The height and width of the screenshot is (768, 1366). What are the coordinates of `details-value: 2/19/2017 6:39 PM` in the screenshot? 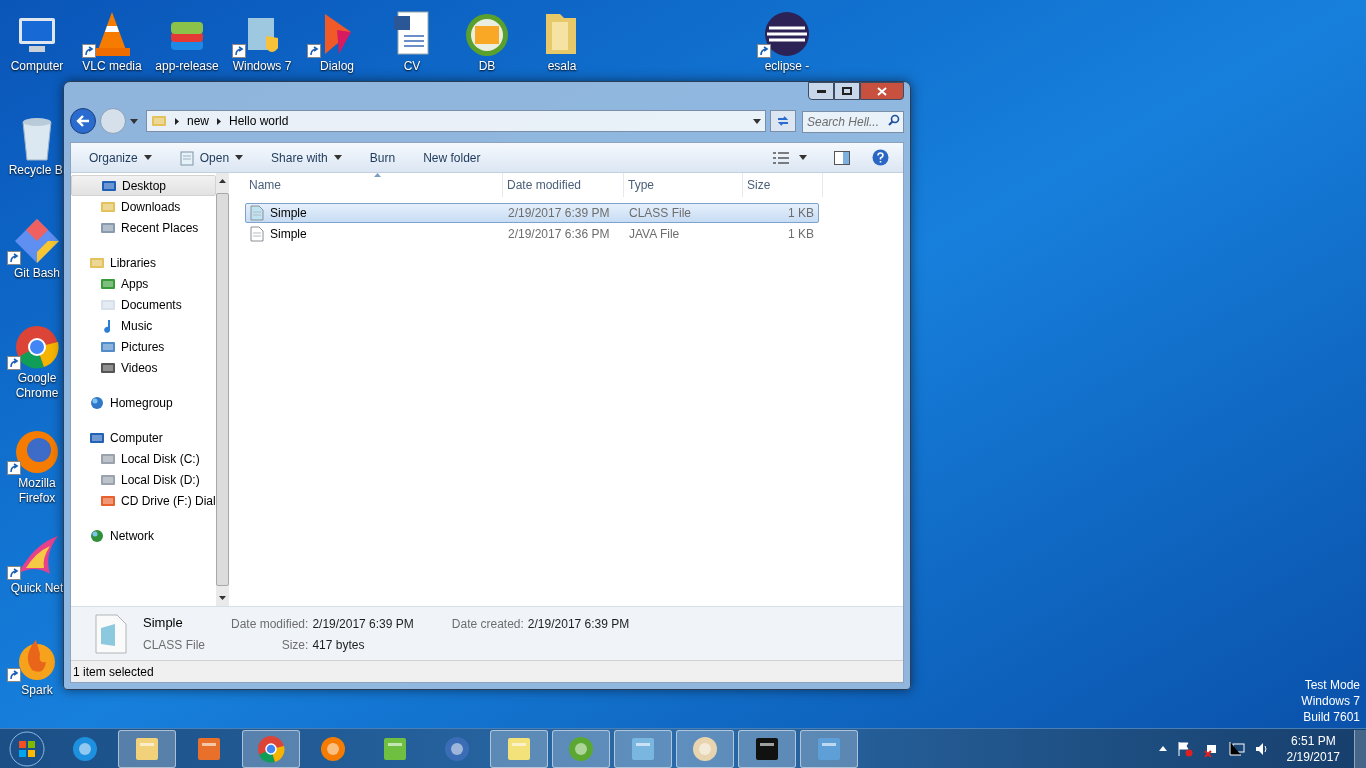 It's located at (363, 624).